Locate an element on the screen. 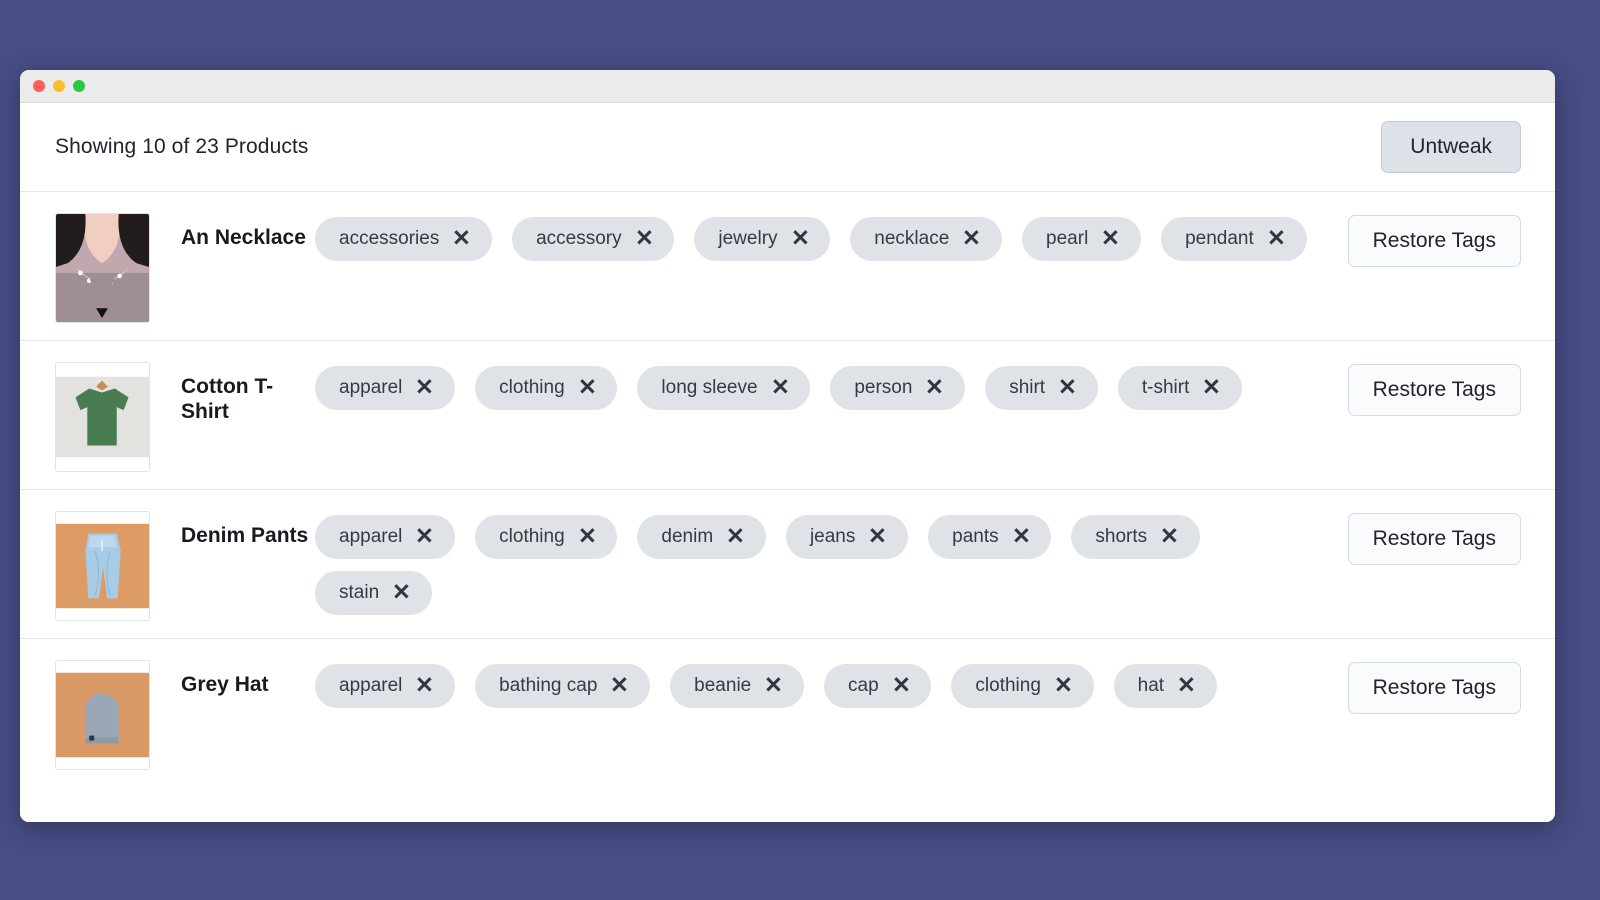  tag-label: jeans is located at coordinates (832, 536).